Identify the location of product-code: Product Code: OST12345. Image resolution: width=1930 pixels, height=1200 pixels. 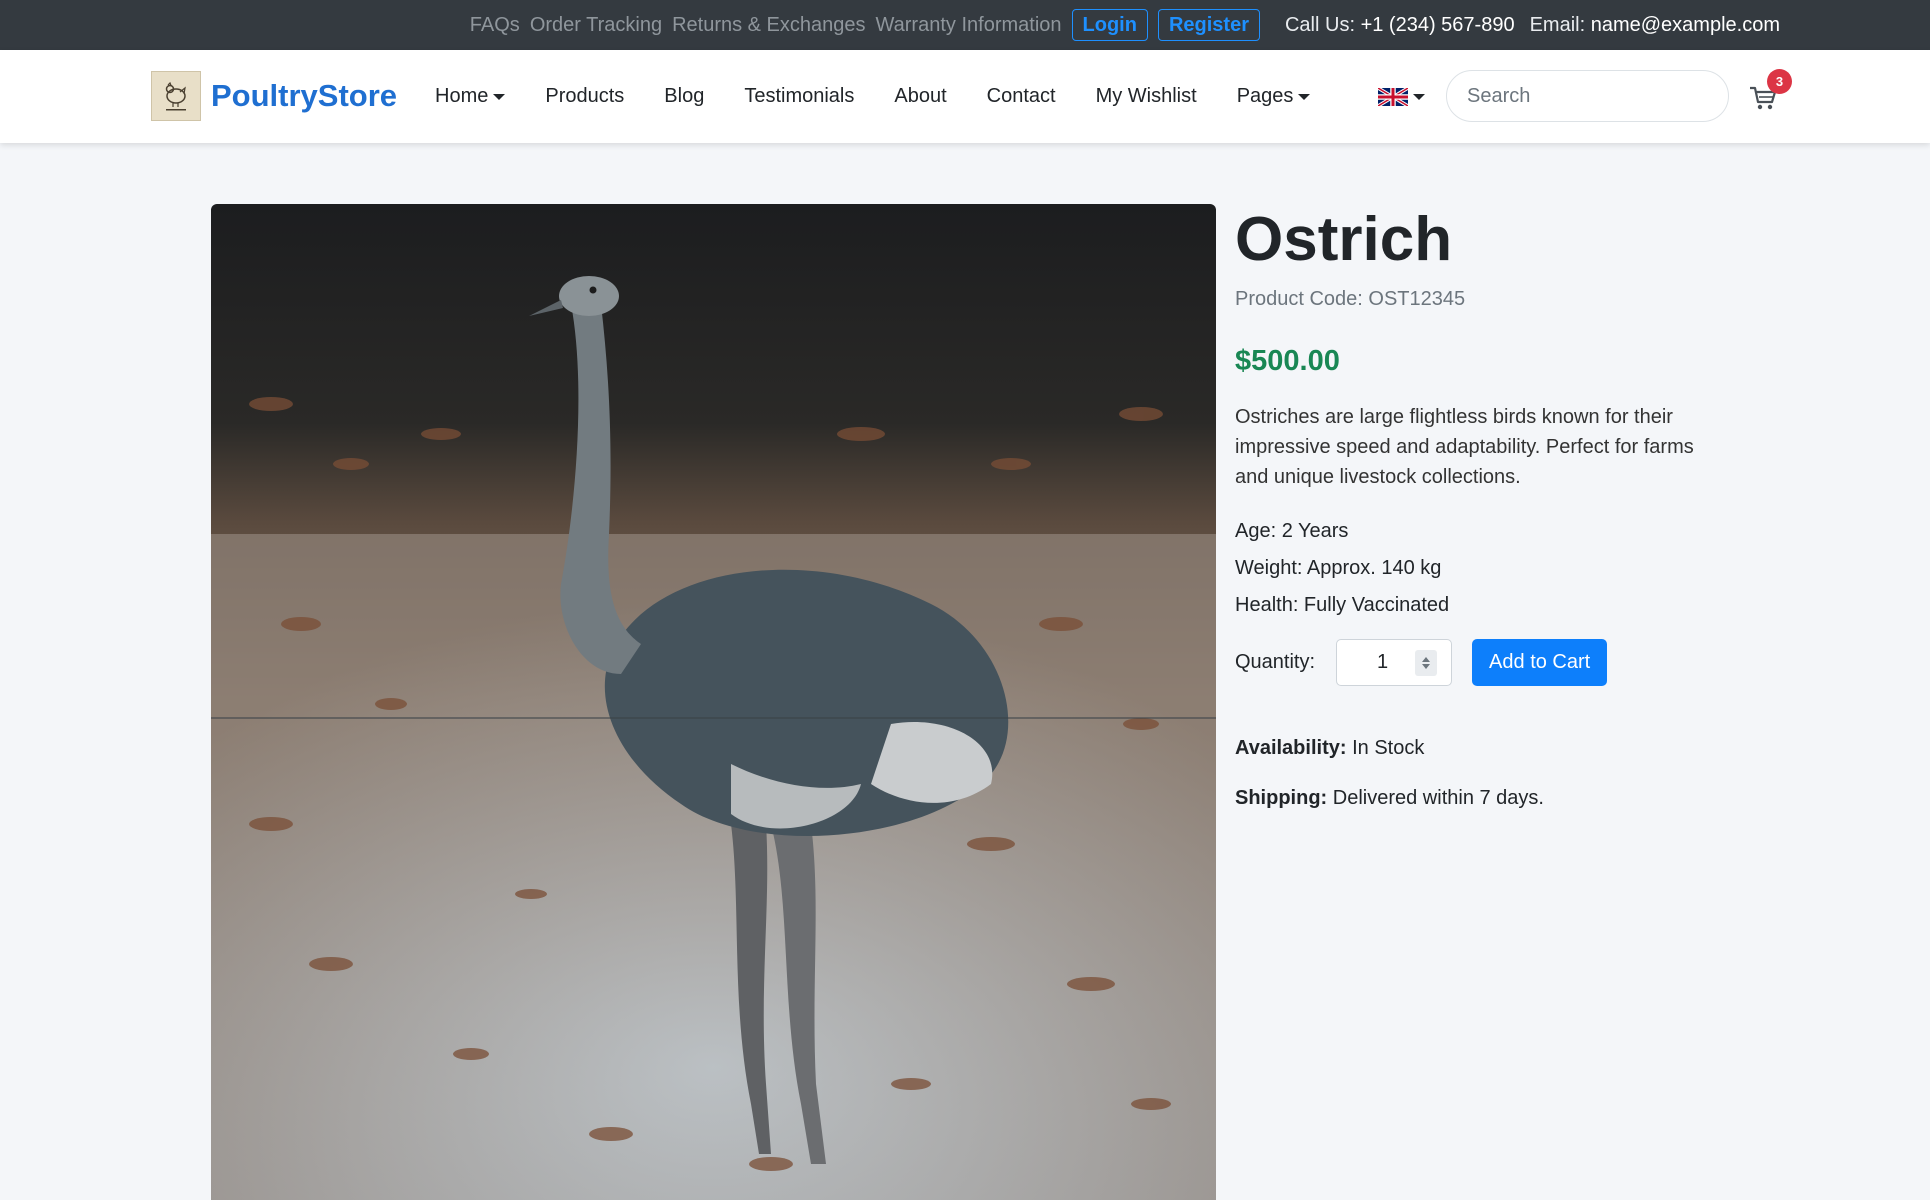
(1350, 299).